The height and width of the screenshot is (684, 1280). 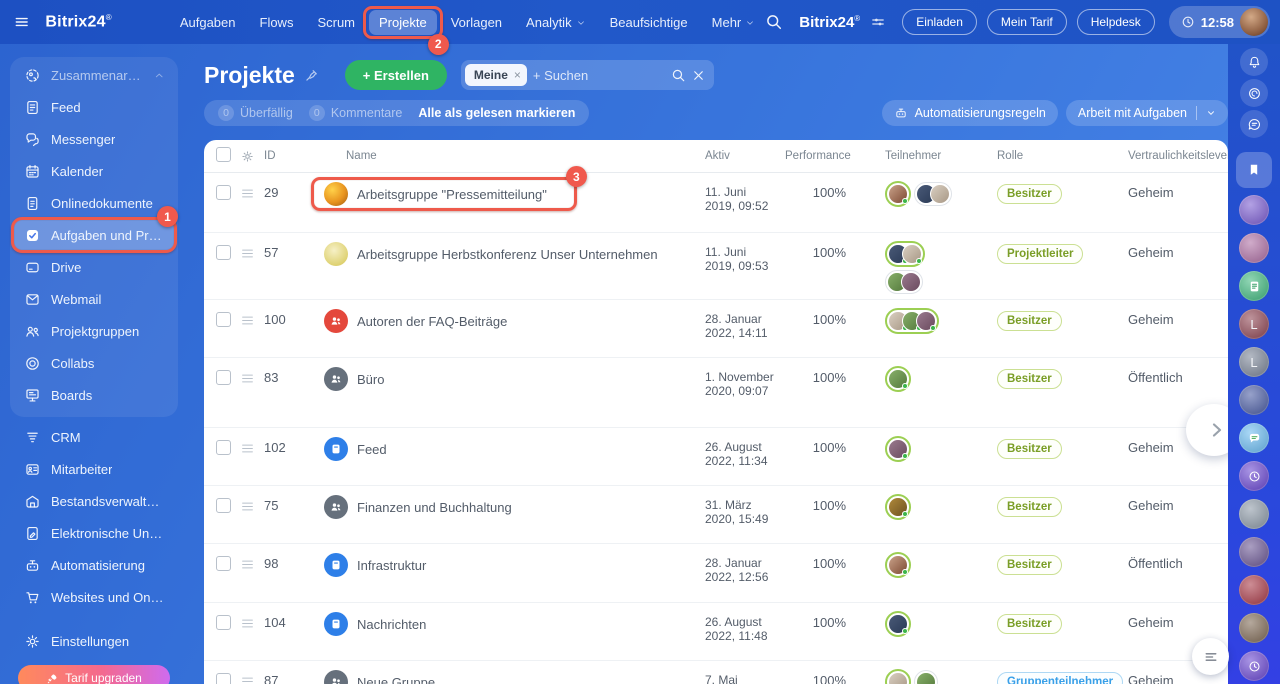 What do you see at coordinates (1254, 514) in the screenshot?
I see `cat-avatar` at bounding box center [1254, 514].